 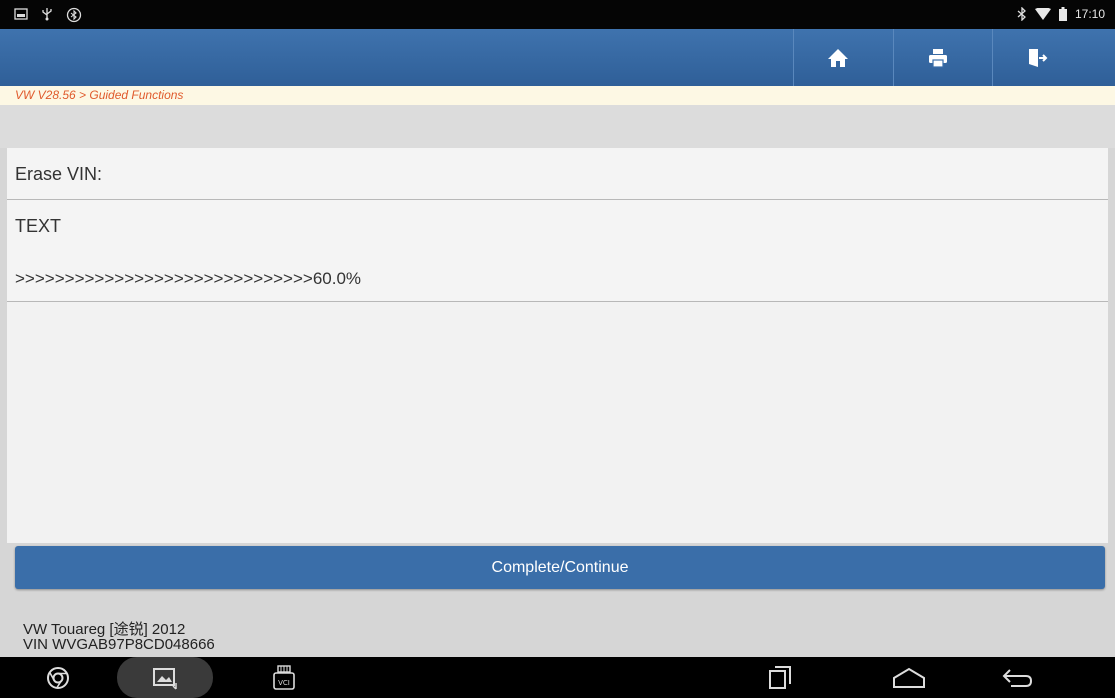 What do you see at coordinates (1021, 14) in the screenshot?
I see `bluetooth-icon` at bounding box center [1021, 14].